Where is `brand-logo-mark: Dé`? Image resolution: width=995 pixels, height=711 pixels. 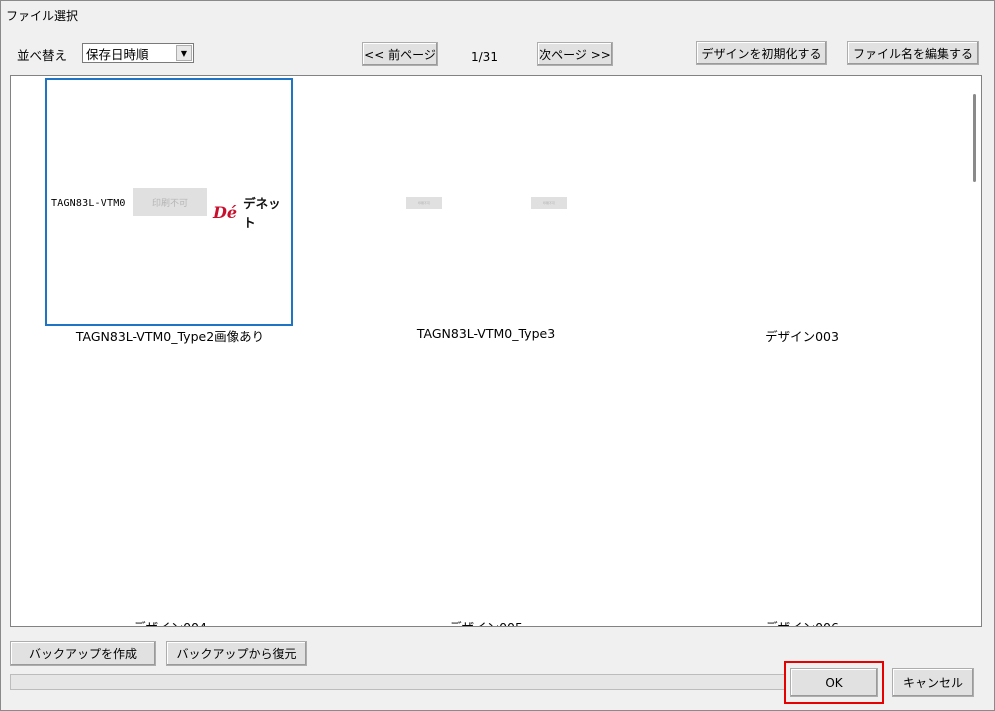 brand-logo-mark: Dé is located at coordinates (225, 212).